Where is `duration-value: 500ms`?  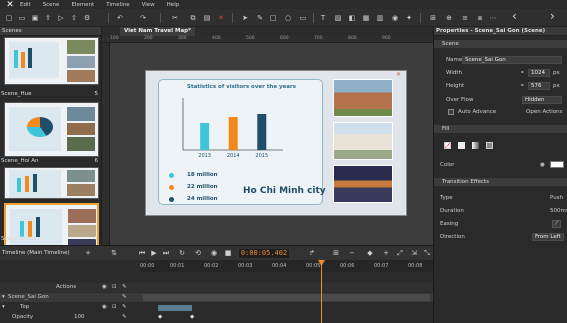
duration-value: 500ms is located at coordinates (558, 211).